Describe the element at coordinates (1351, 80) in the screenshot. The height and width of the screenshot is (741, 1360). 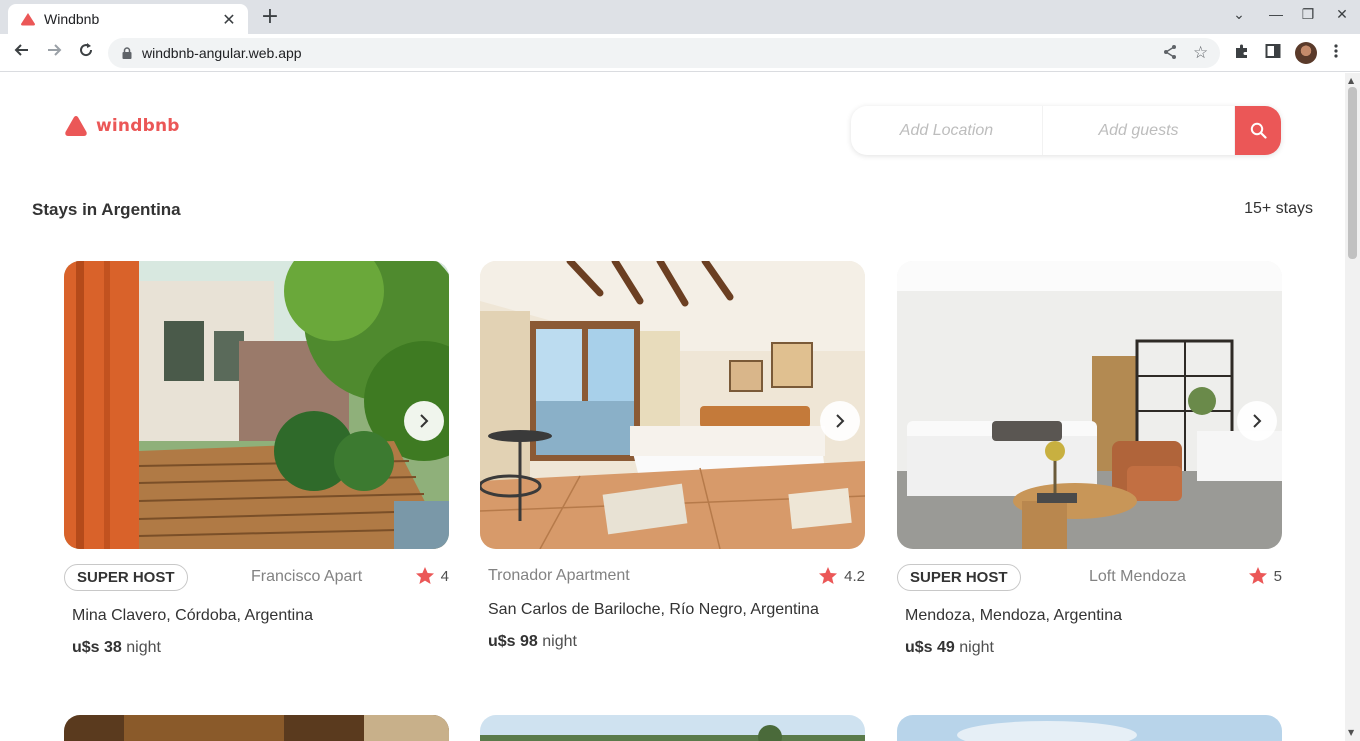
I see `scroll-up-arrow-icon: ▲` at that location.